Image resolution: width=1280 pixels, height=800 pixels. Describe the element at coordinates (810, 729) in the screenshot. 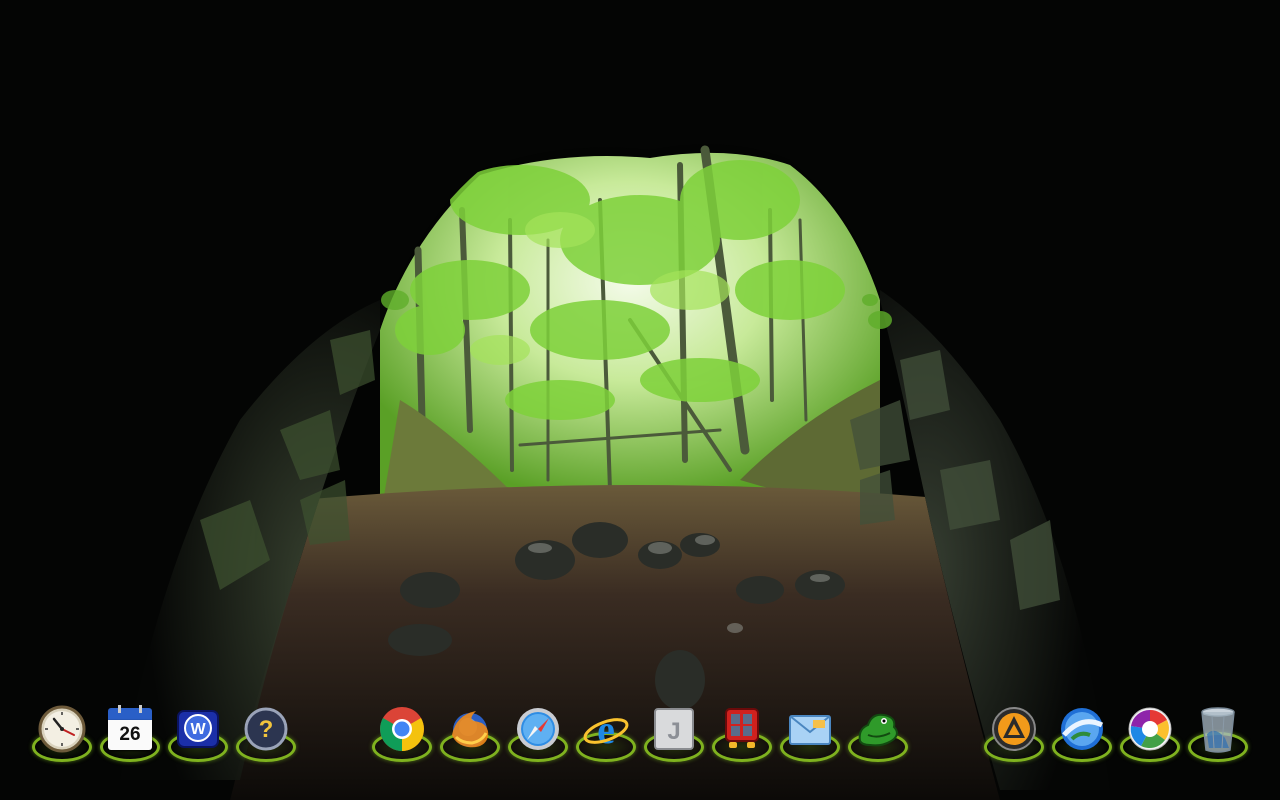

I see `mail-icon` at that location.